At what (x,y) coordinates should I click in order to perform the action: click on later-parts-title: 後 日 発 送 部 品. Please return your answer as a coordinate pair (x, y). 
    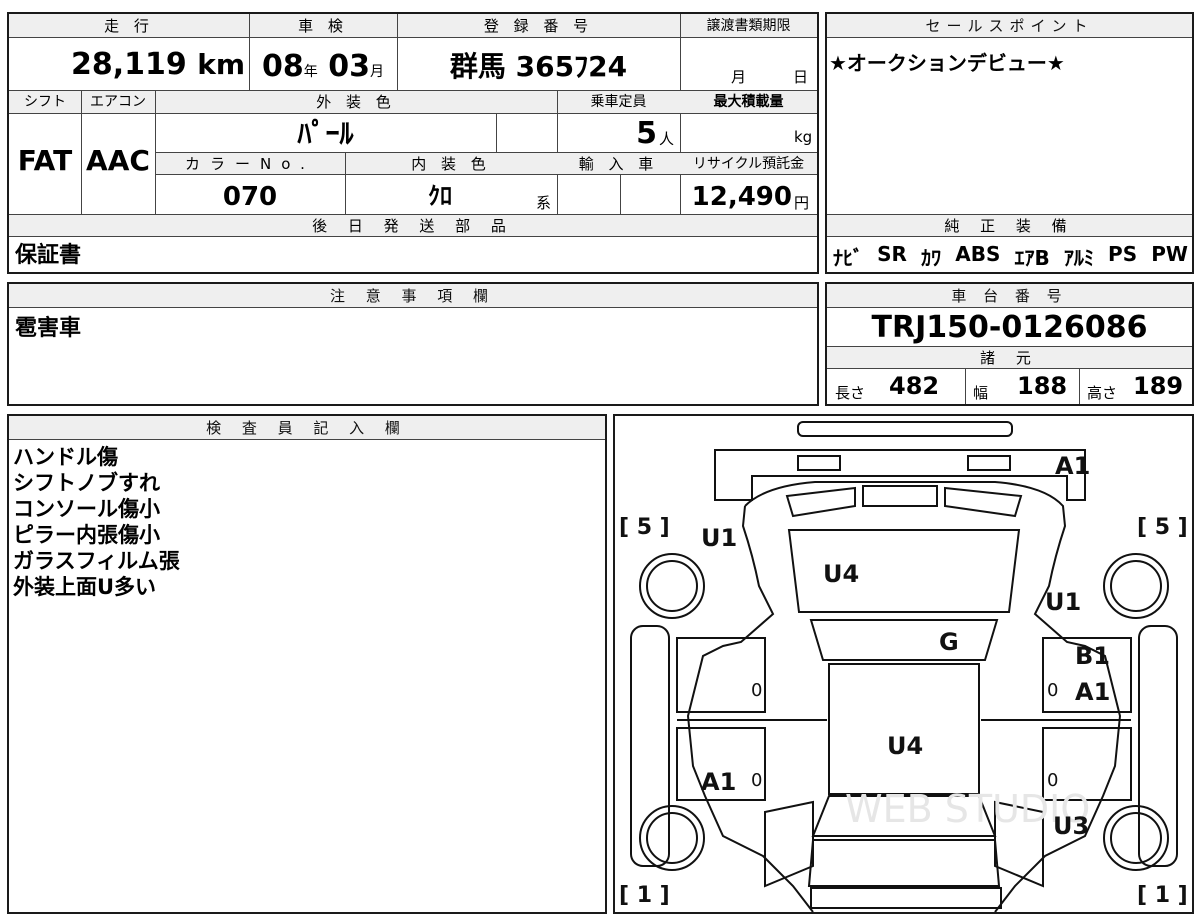
    Looking at the image, I should click on (413, 226).